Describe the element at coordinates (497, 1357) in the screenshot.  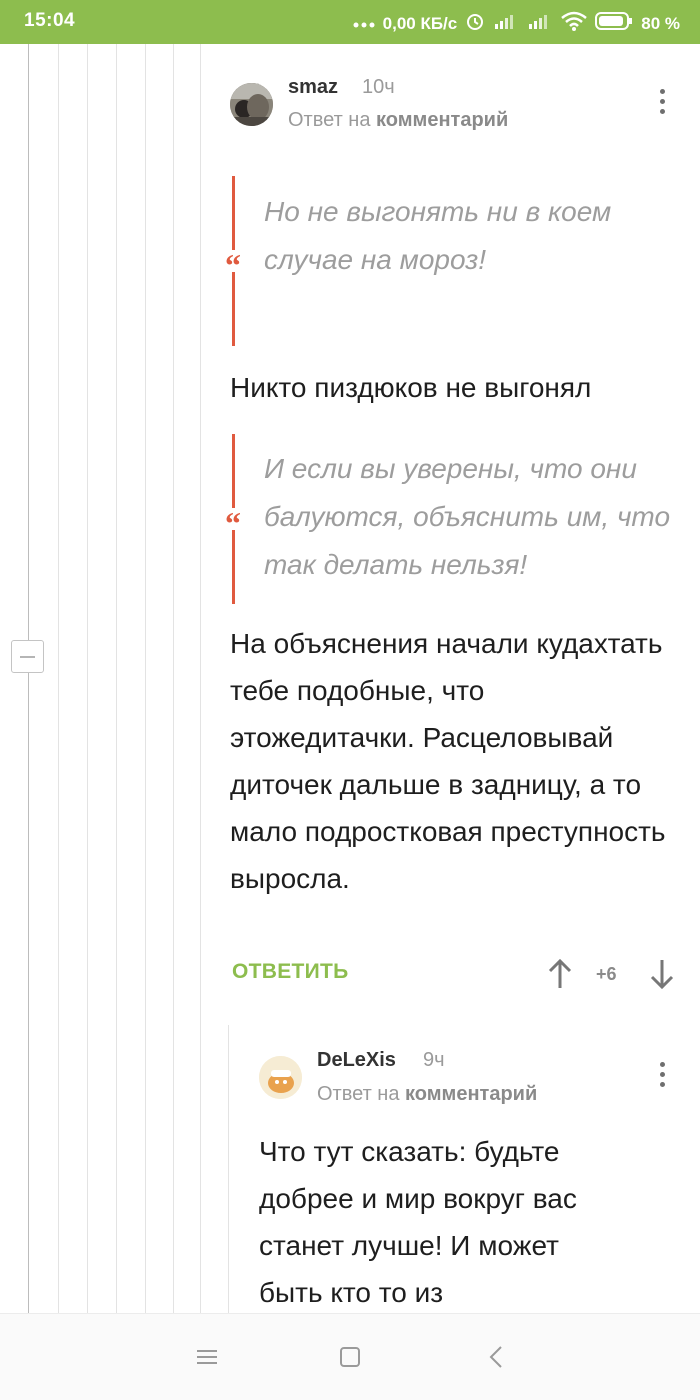
I see `back-icon` at that location.